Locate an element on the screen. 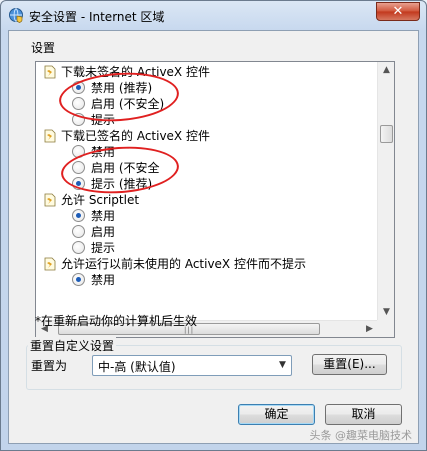 Image resolution: width=427 pixels, height=451 pixels. vertical-scroll-thumb is located at coordinates (386, 134).